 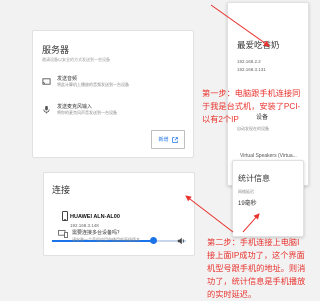 I want to click on step2-line-2: 接上面IP成功了，这个界面, so click(x=256, y=255).